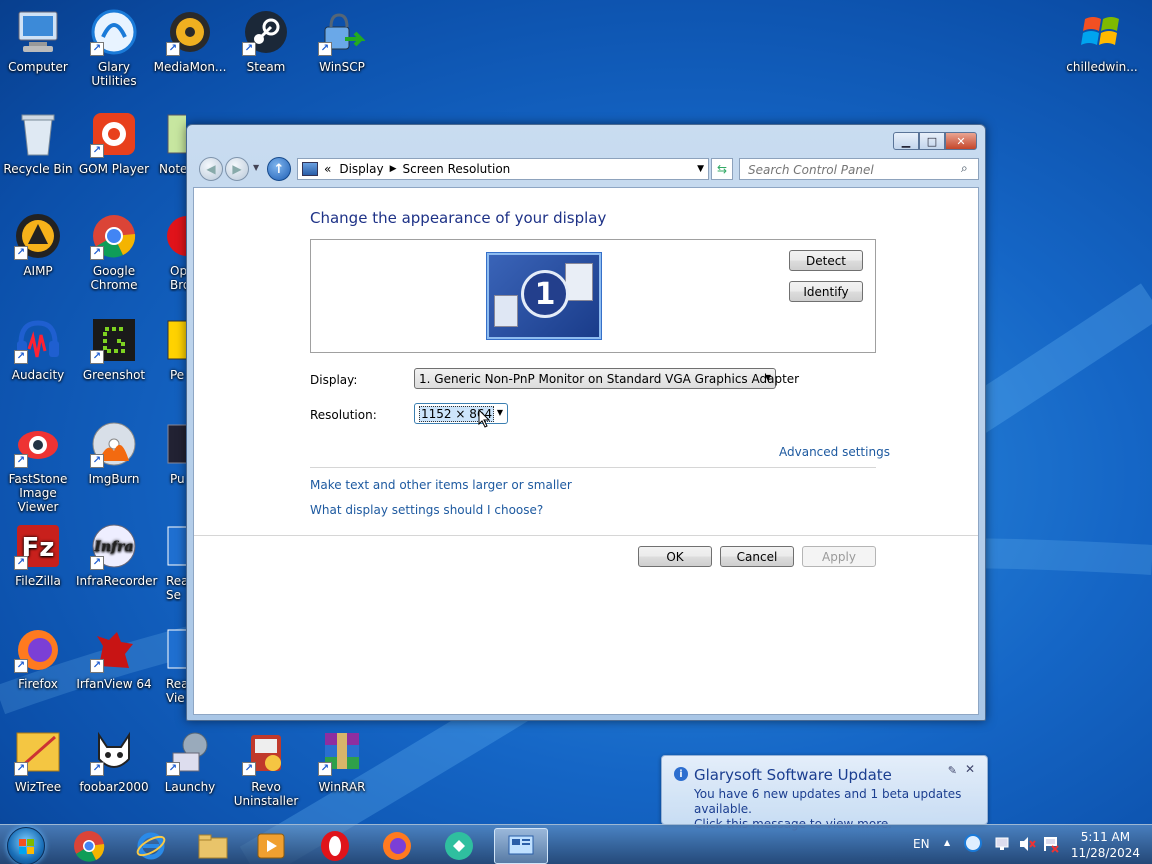 The width and height of the screenshot is (1152, 864). Describe the element at coordinates (114, 349) in the screenshot. I see `desktop-icon-greenshot: ↗ Greenshot` at that location.